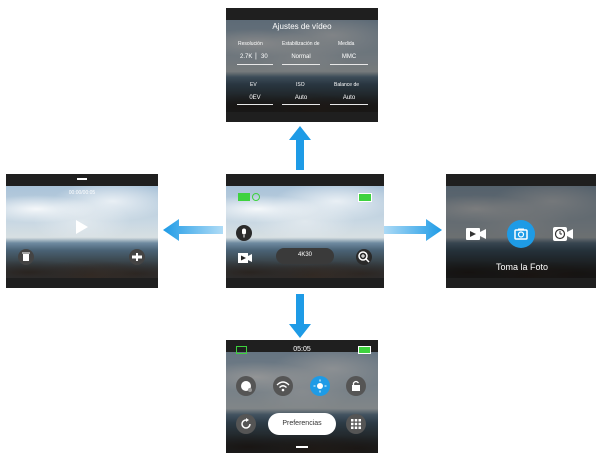  Describe the element at coordinates (283, 386) in the screenshot. I see `wifi-icon` at that location.